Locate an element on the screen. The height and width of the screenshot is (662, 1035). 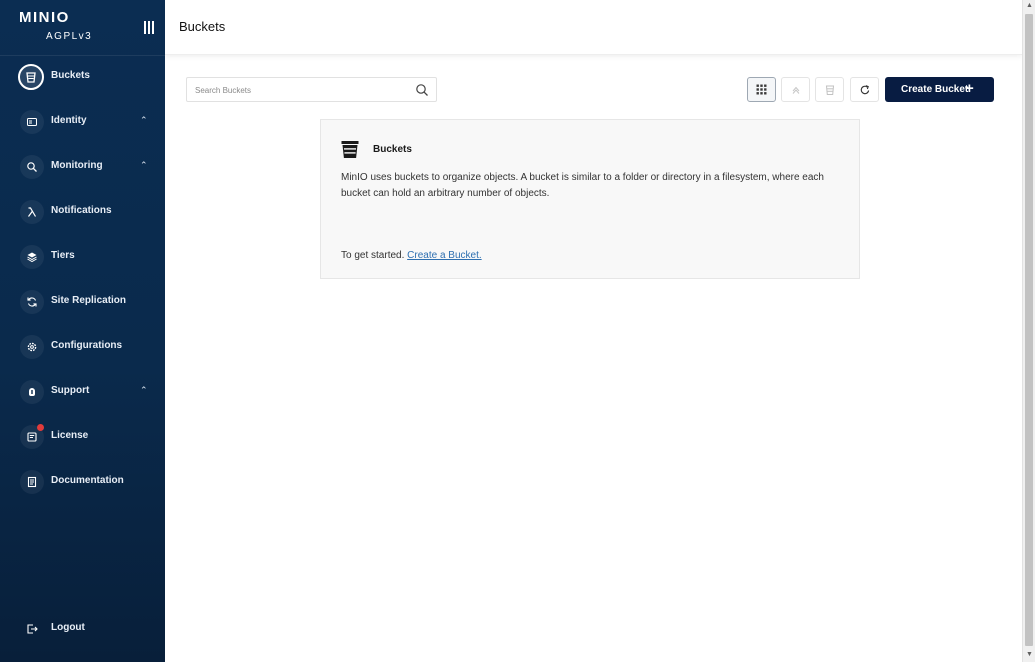
replication-icon is located at coordinates (32, 302).